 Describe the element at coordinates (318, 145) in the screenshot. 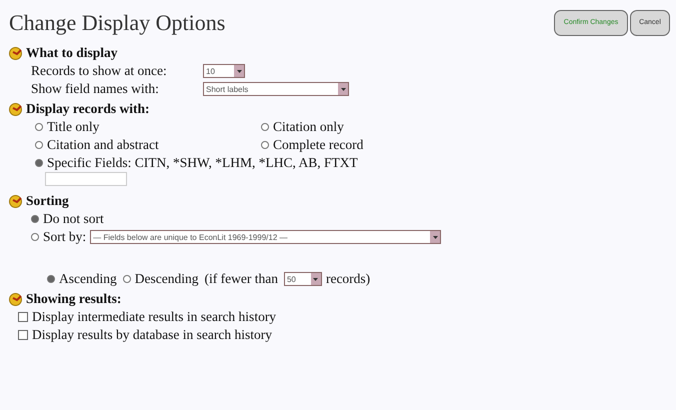

I see `option-label: Complete record` at that location.